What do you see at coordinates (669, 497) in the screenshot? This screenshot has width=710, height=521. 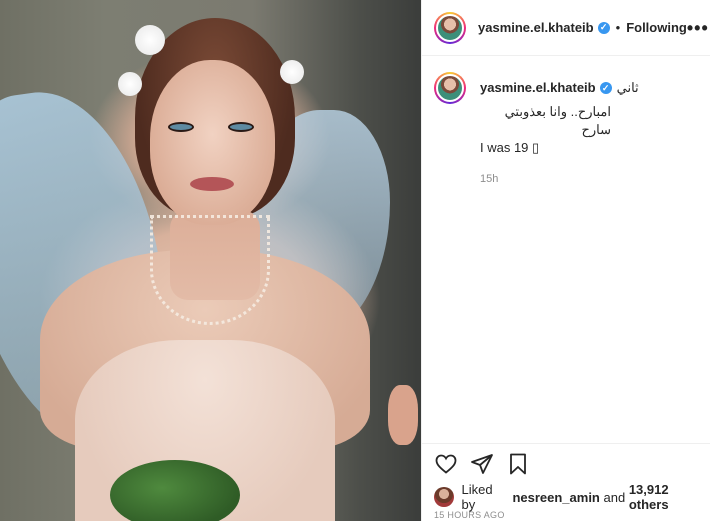 I see `likes-others-count: 13,912 others` at bounding box center [669, 497].